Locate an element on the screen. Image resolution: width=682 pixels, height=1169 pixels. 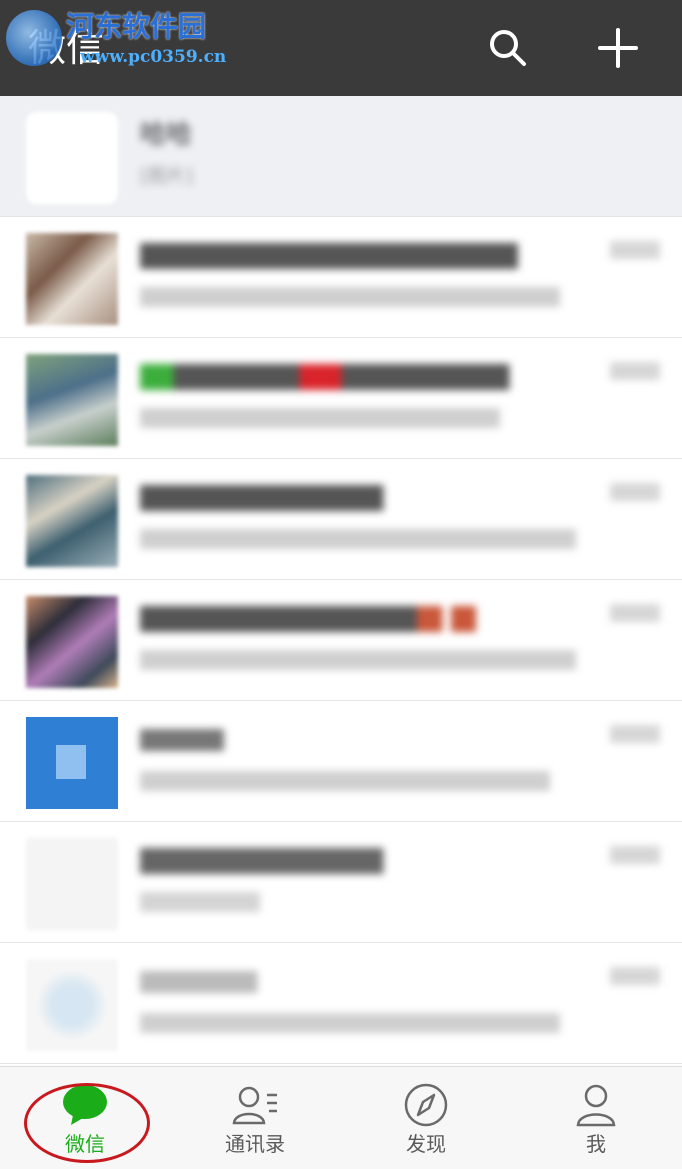
watermark-url: www.pc0359.cn is located at coordinates (153, 57).